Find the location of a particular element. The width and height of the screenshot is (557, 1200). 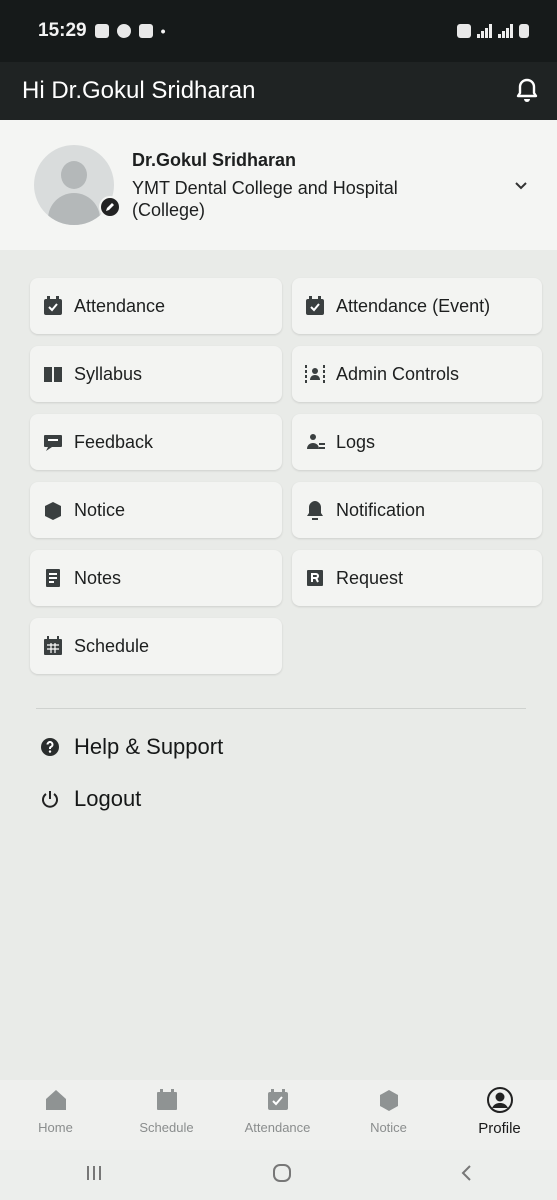

notification-app-icon is located at coordinates (145, 31).